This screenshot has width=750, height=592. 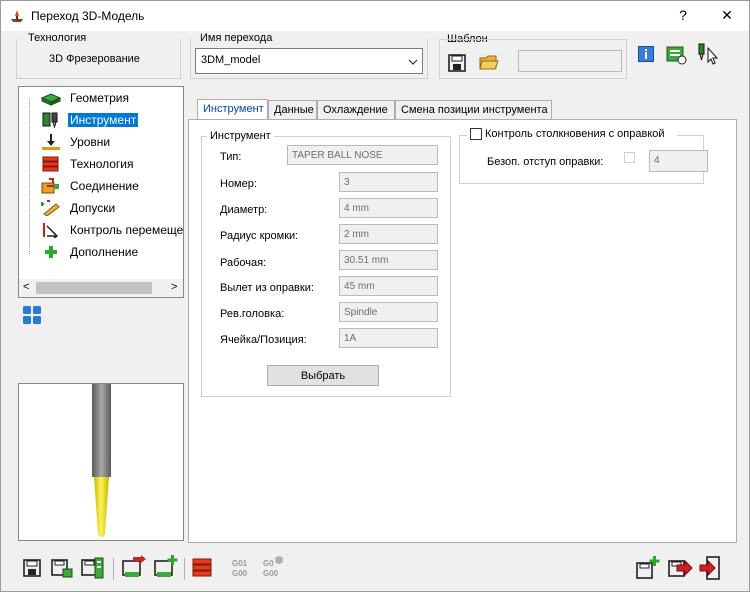 What do you see at coordinates (26, 287) in the screenshot?
I see `scroll-left-arrow: <` at bounding box center [26, 287].